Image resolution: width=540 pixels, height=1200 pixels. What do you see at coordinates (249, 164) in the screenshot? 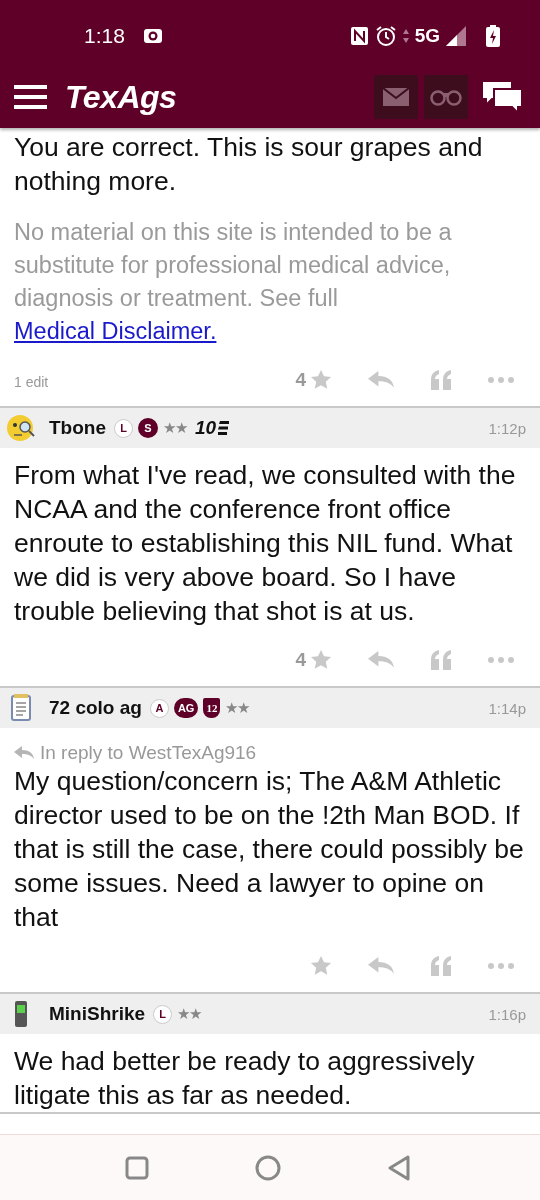
I see `post-text: You are correct. This is sour grapes and nothing more.` at bounding box center [249, 164].